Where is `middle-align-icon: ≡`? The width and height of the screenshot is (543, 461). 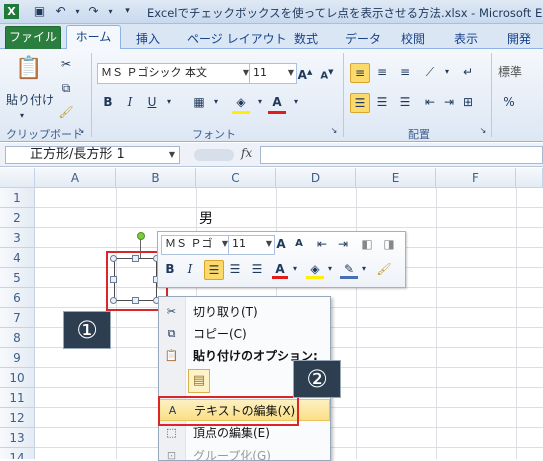 middle-align-icon: ≡ is located at coordinates (382, 72).